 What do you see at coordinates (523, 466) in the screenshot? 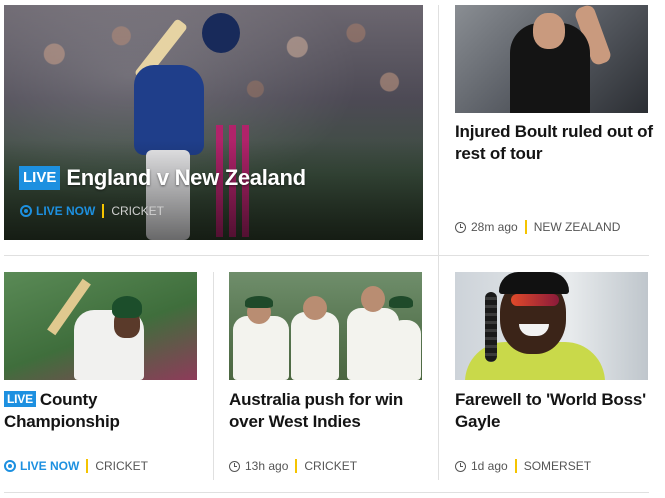
I see `gayle-story-meta: 1d ago SOMERSET` at bounding box center [523, 466].